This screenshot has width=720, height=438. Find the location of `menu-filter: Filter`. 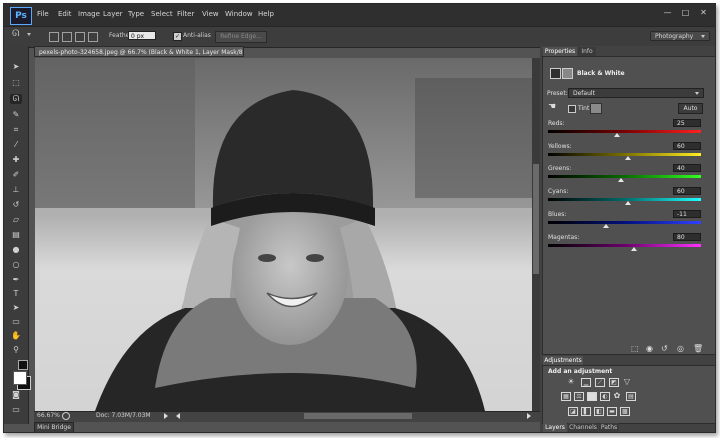

menu-filter: Filter is located at coordinates (185, 14).